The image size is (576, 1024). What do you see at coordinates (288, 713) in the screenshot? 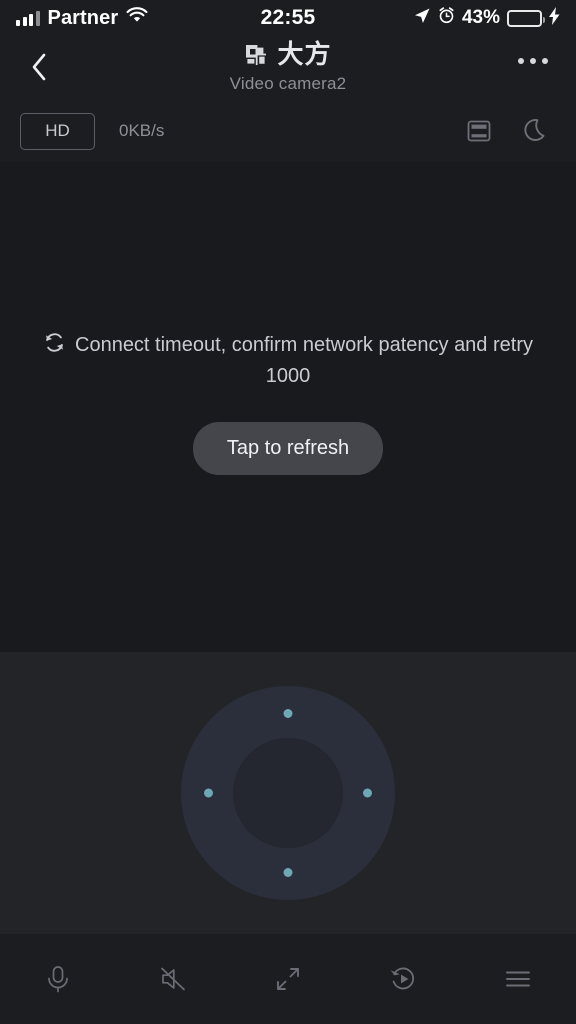
I see `direction-pad-dot-up` at bounding box center [288, 713].